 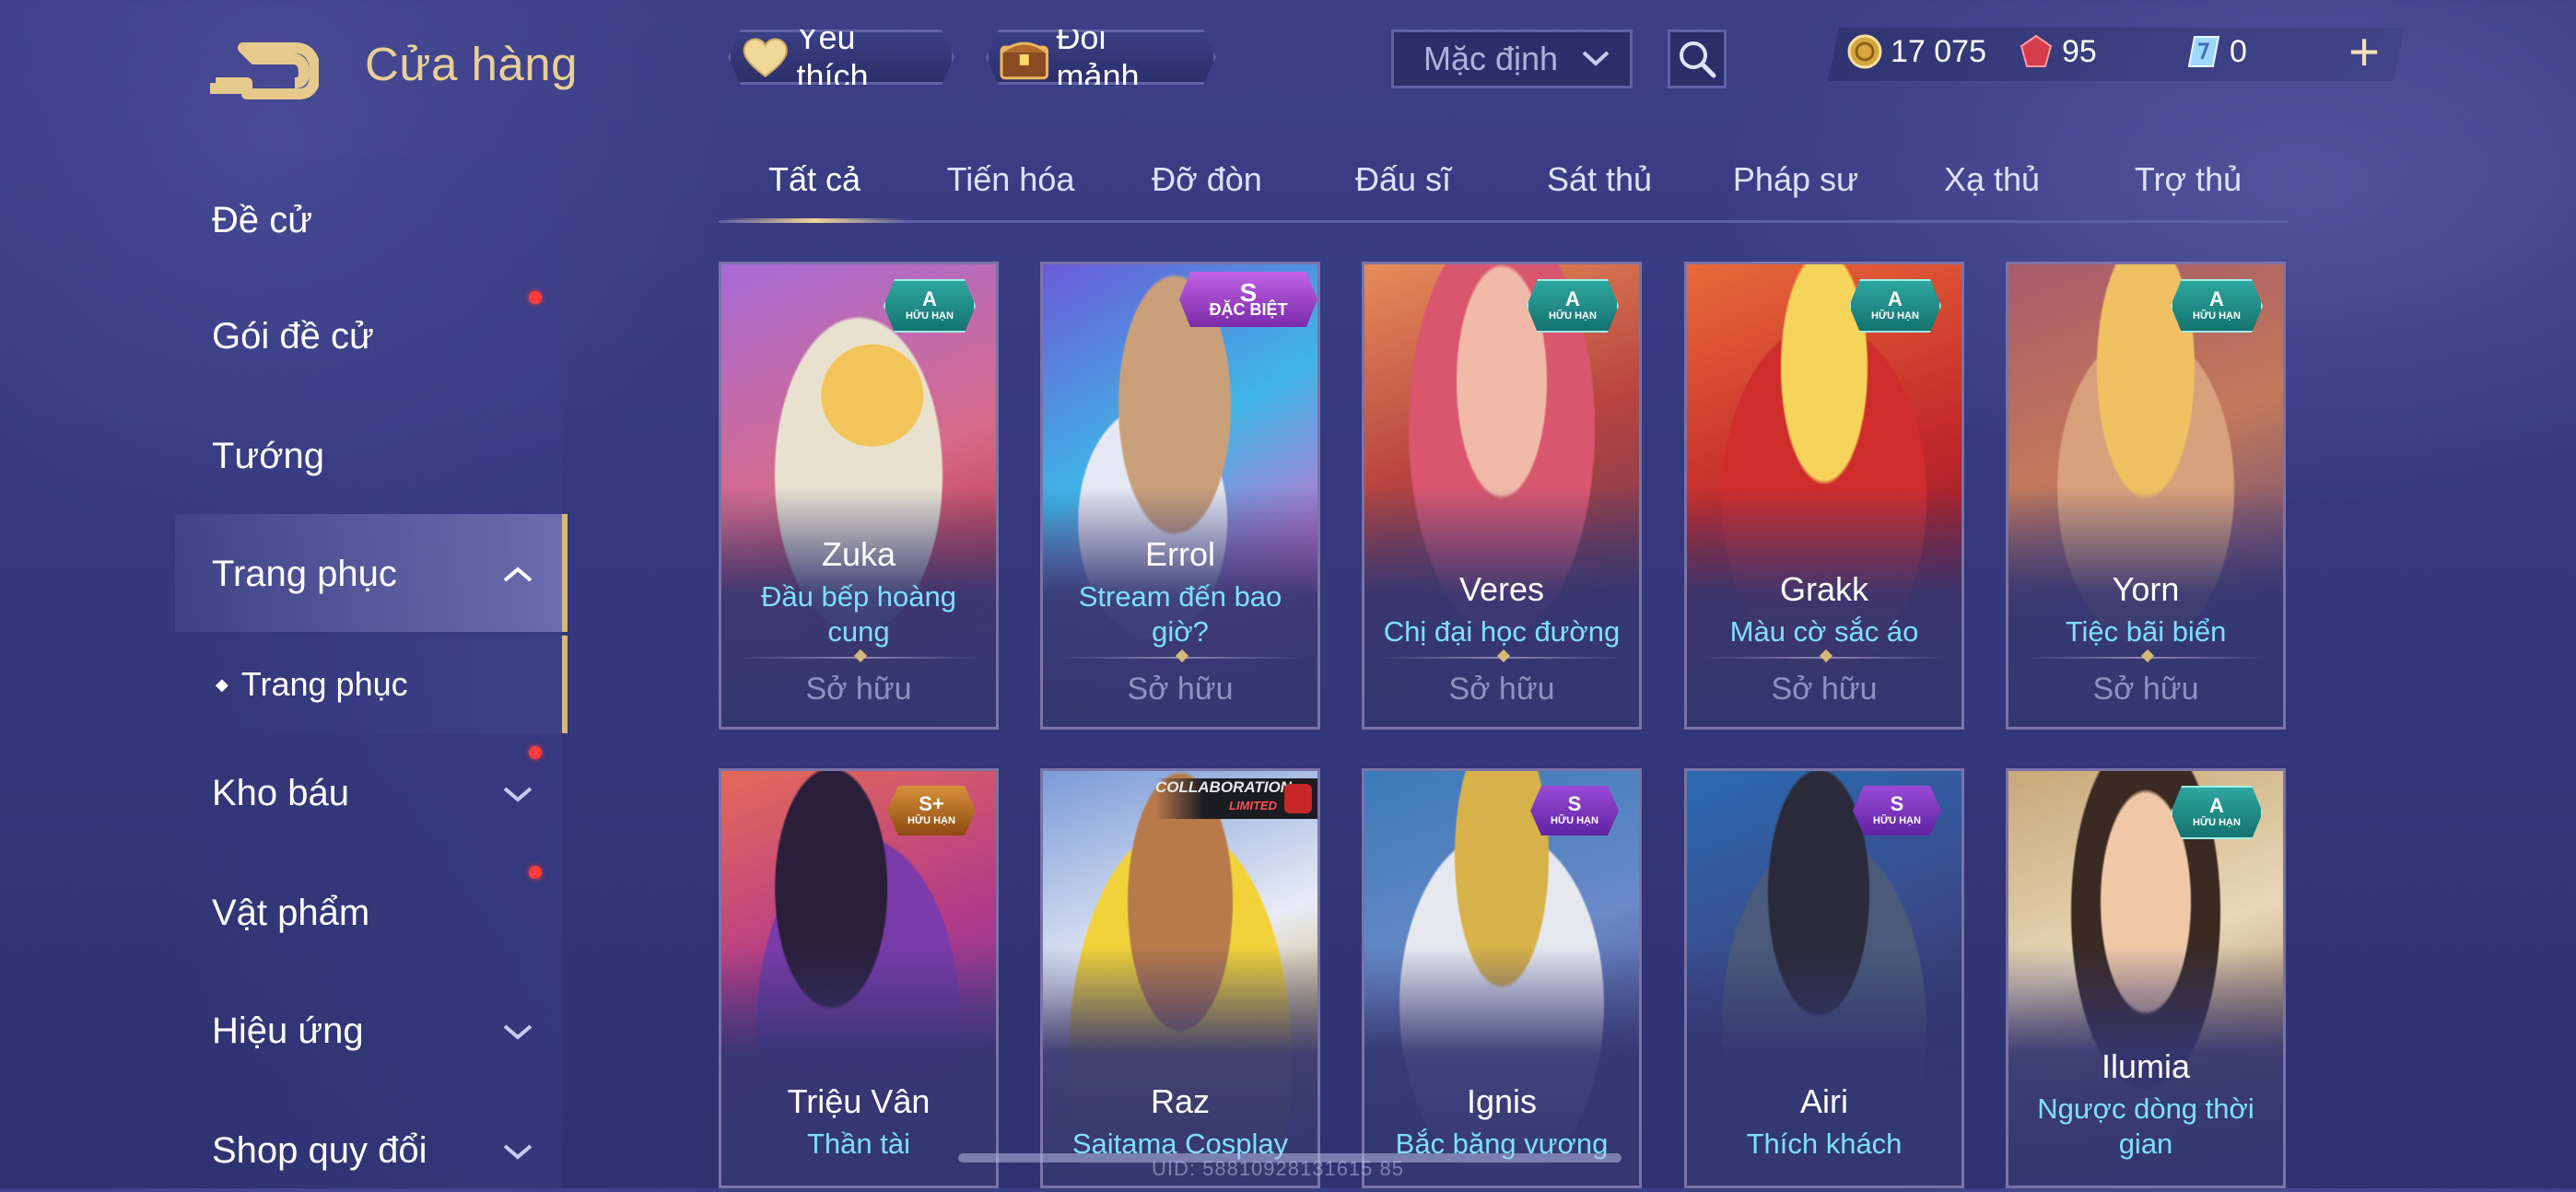 I want to click on crystal-balance: 0, so click(x=2216, y=51).